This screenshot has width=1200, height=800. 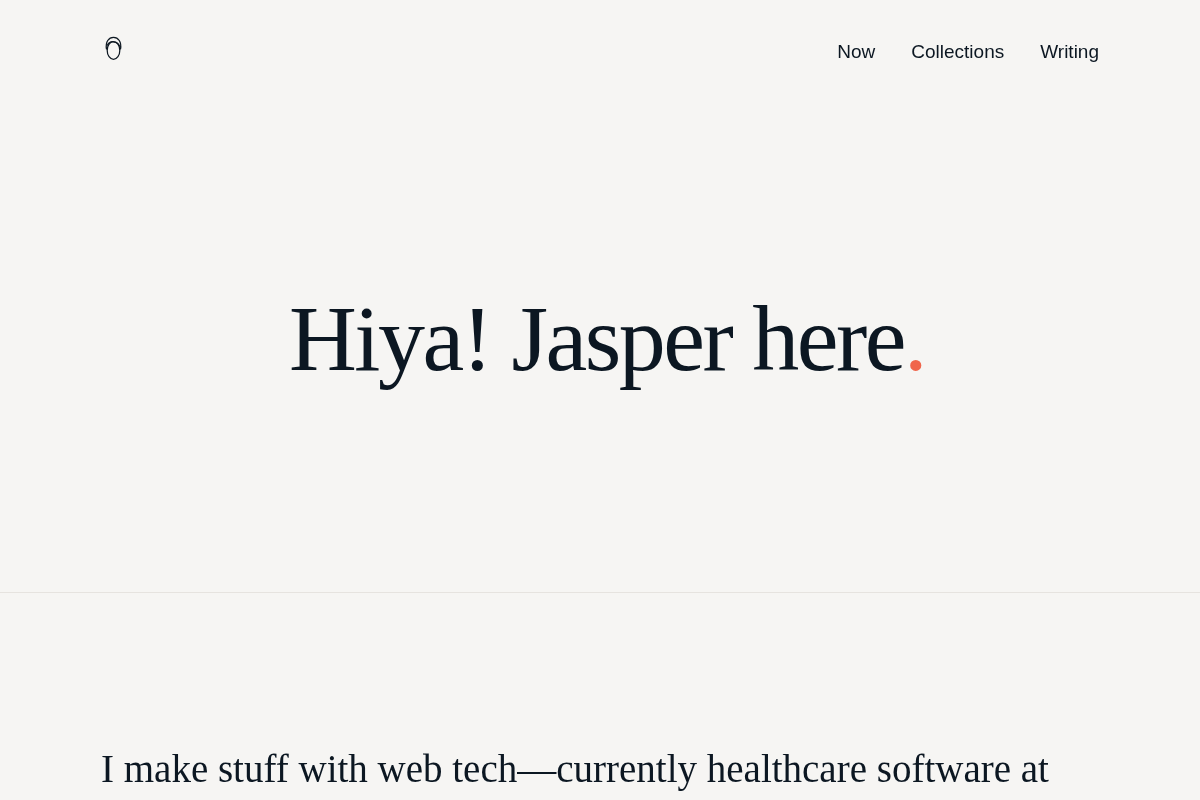 I want to click on head-logo-icon, so click(x=113, y=48).